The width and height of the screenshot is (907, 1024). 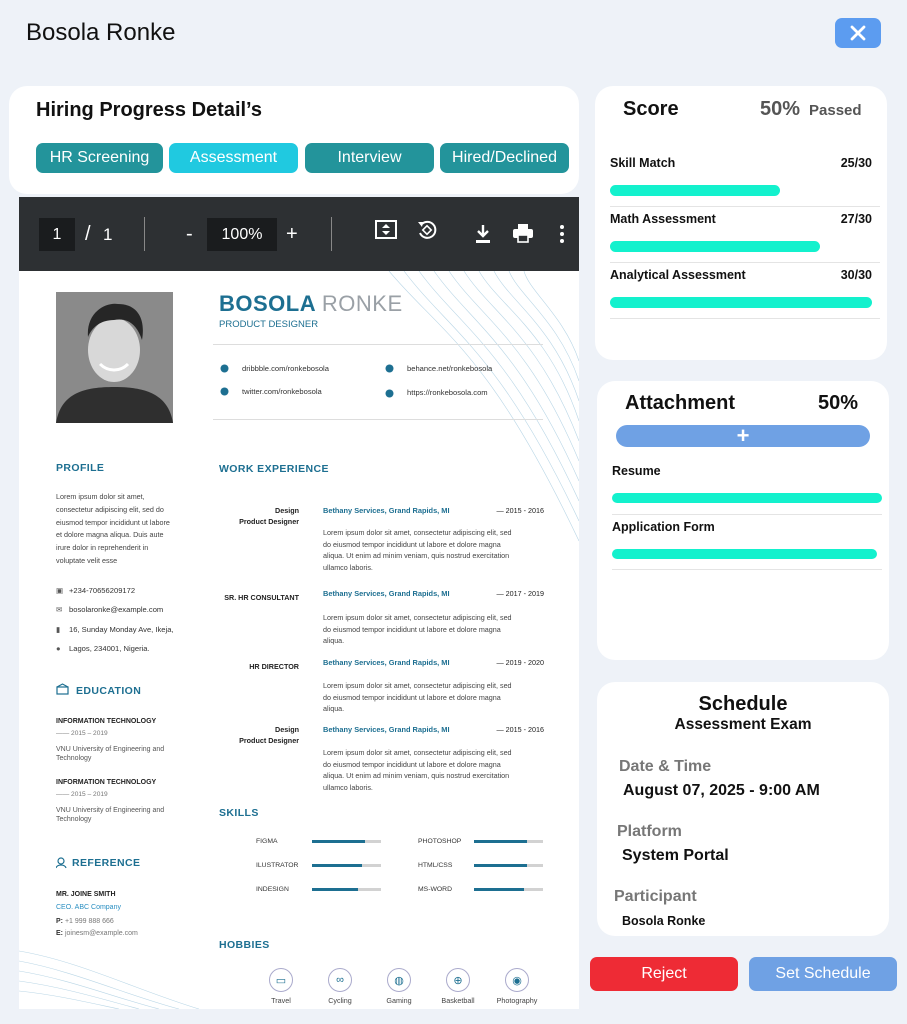 What do you see at coordinates (242, 234) in the screenshot?
I see `zoom-level: 100%` at bounding box center [242, 234].